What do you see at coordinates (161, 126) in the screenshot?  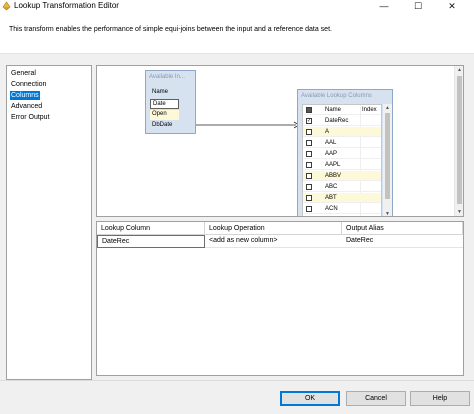 I see `input-column-dbdate: DbDate` at bounding box center [161, 126].